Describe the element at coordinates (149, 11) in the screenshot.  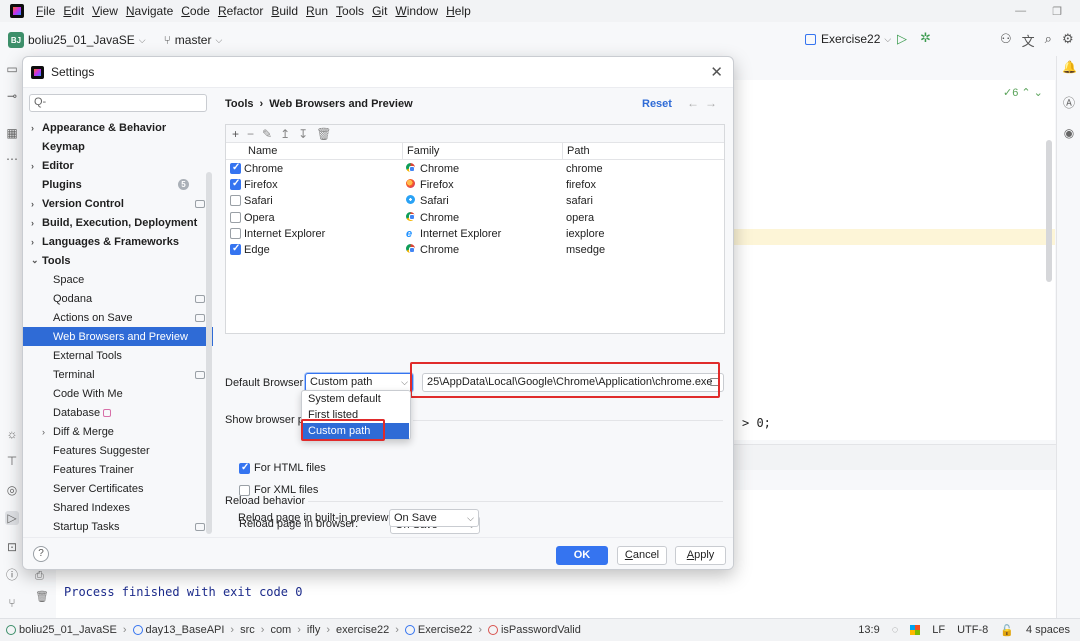
I see `menu-navigate: Navigate` at that location.